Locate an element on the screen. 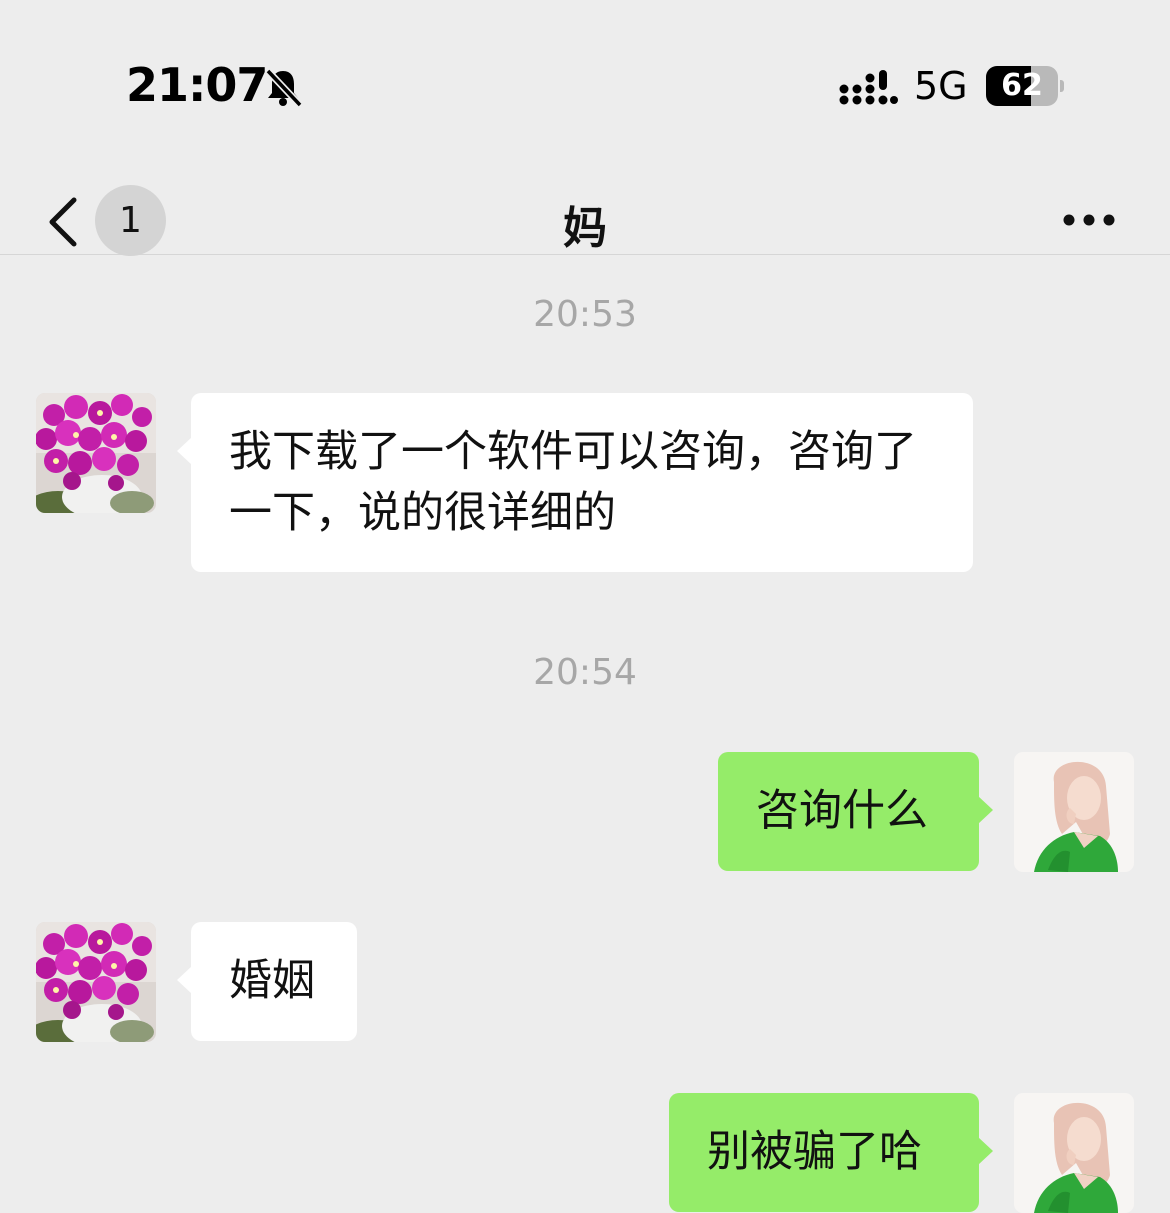  message-bubble-incoming: 婚姻 is located at coordinates (267, 981).